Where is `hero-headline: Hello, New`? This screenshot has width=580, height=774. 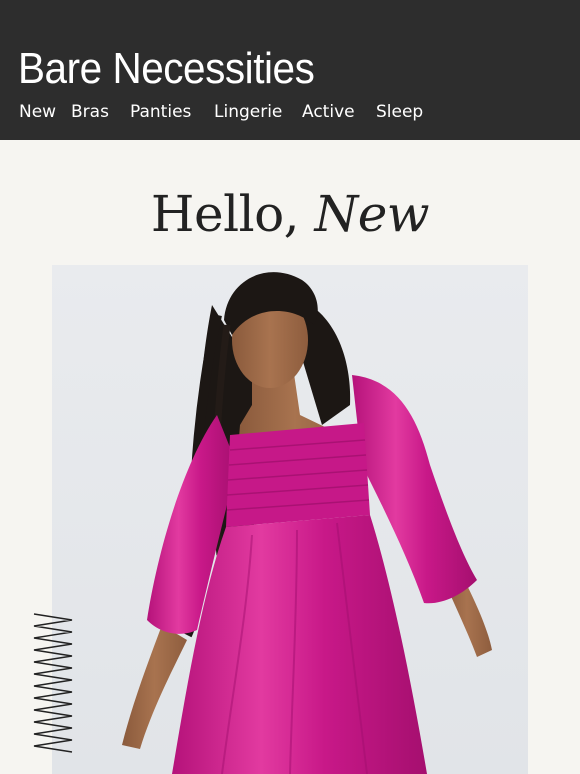
hero-headline: Hello, New is located at coordinates (290, 214).